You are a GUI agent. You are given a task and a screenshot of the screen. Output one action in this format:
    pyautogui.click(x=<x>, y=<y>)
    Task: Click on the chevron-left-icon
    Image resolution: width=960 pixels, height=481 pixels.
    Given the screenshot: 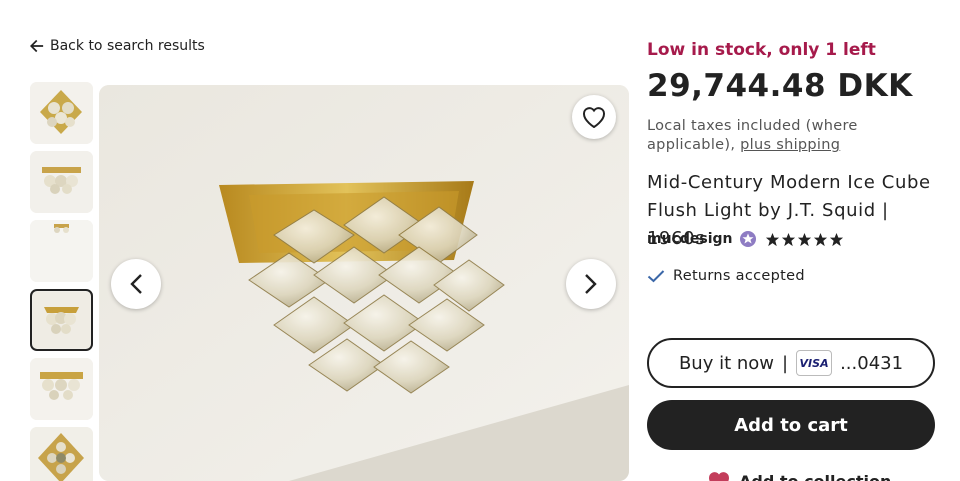 What is the action you would take?
    pyautogui.click(x=136, y=284)
    